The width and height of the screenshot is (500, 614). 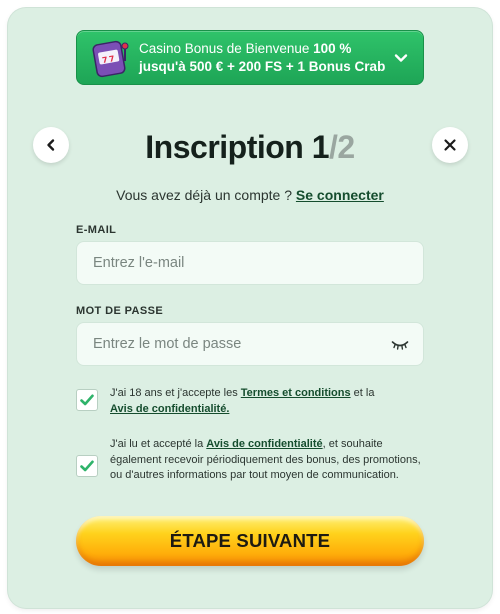 I want to click on terms-checkbox, so click(x=87, y=400).